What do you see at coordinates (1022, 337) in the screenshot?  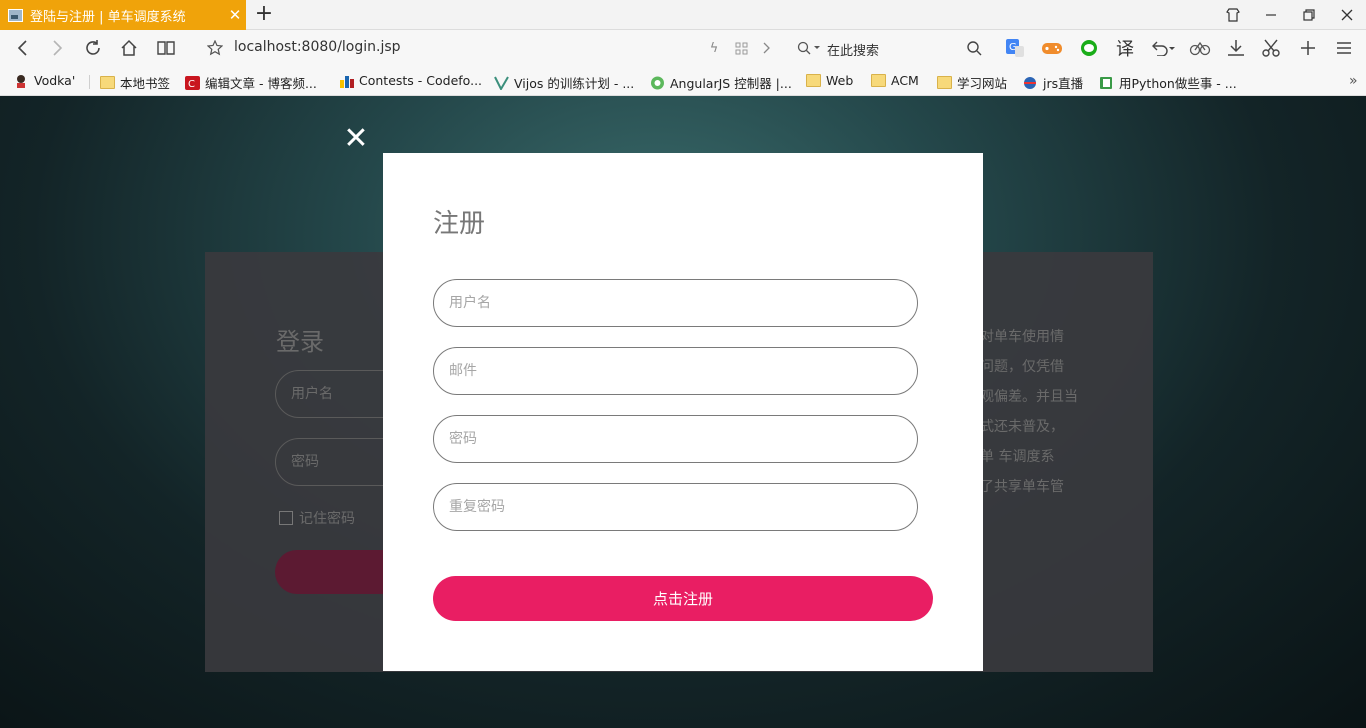 I see `intro-line: 对单车使用情` at bounding box center [1022, 337].